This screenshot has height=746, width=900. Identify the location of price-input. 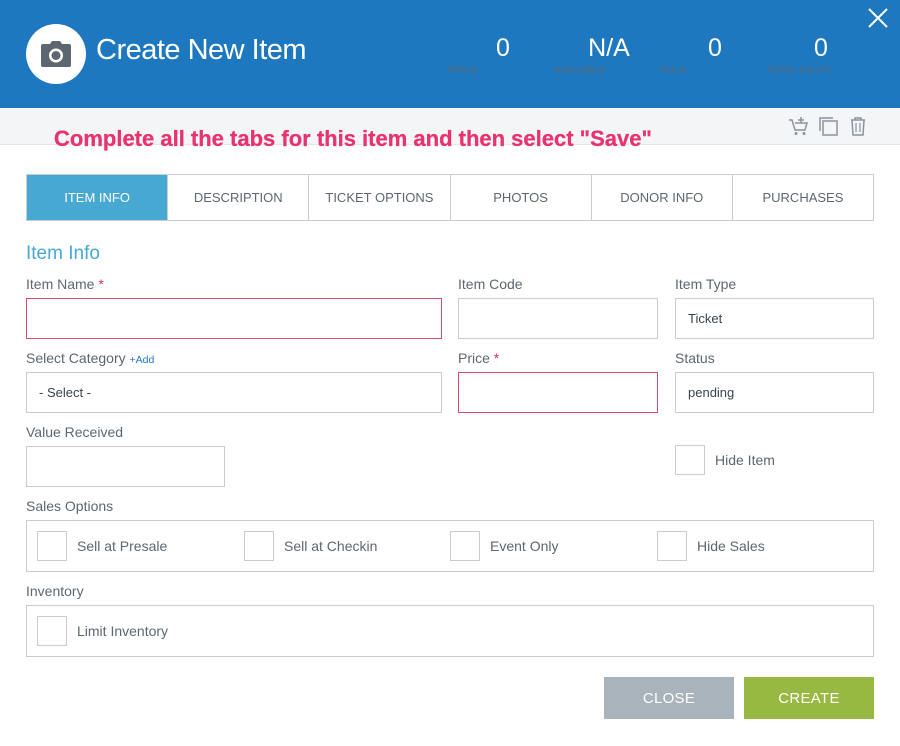
(558, 392).